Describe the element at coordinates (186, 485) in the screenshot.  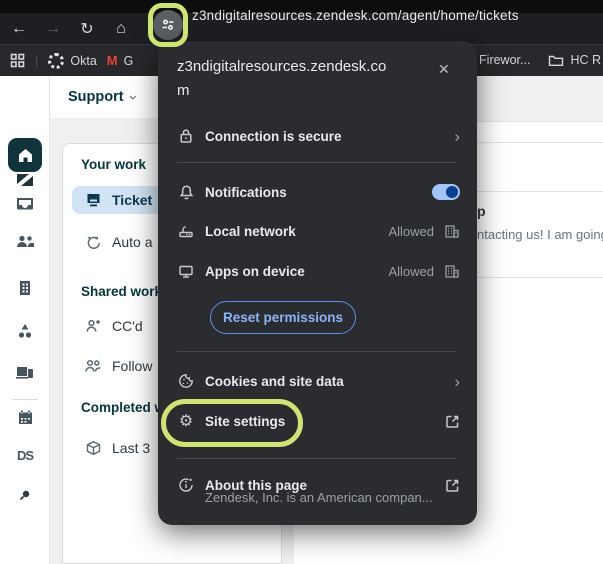
I see `info-icon` at that location.